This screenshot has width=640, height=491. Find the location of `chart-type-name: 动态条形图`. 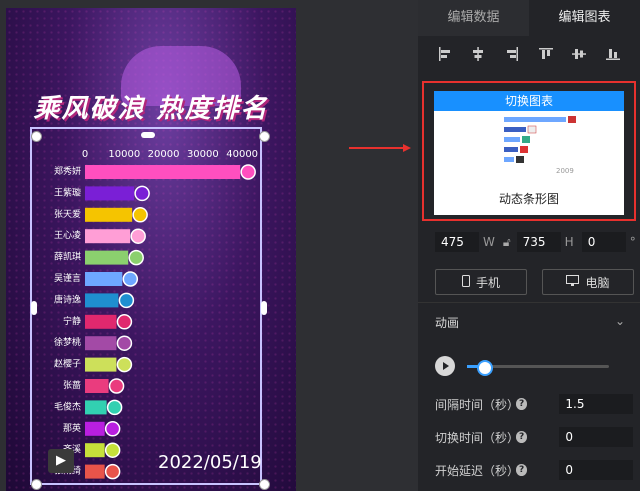

chart-type-name: 动态条形图 is located at coordinates (528, 199).